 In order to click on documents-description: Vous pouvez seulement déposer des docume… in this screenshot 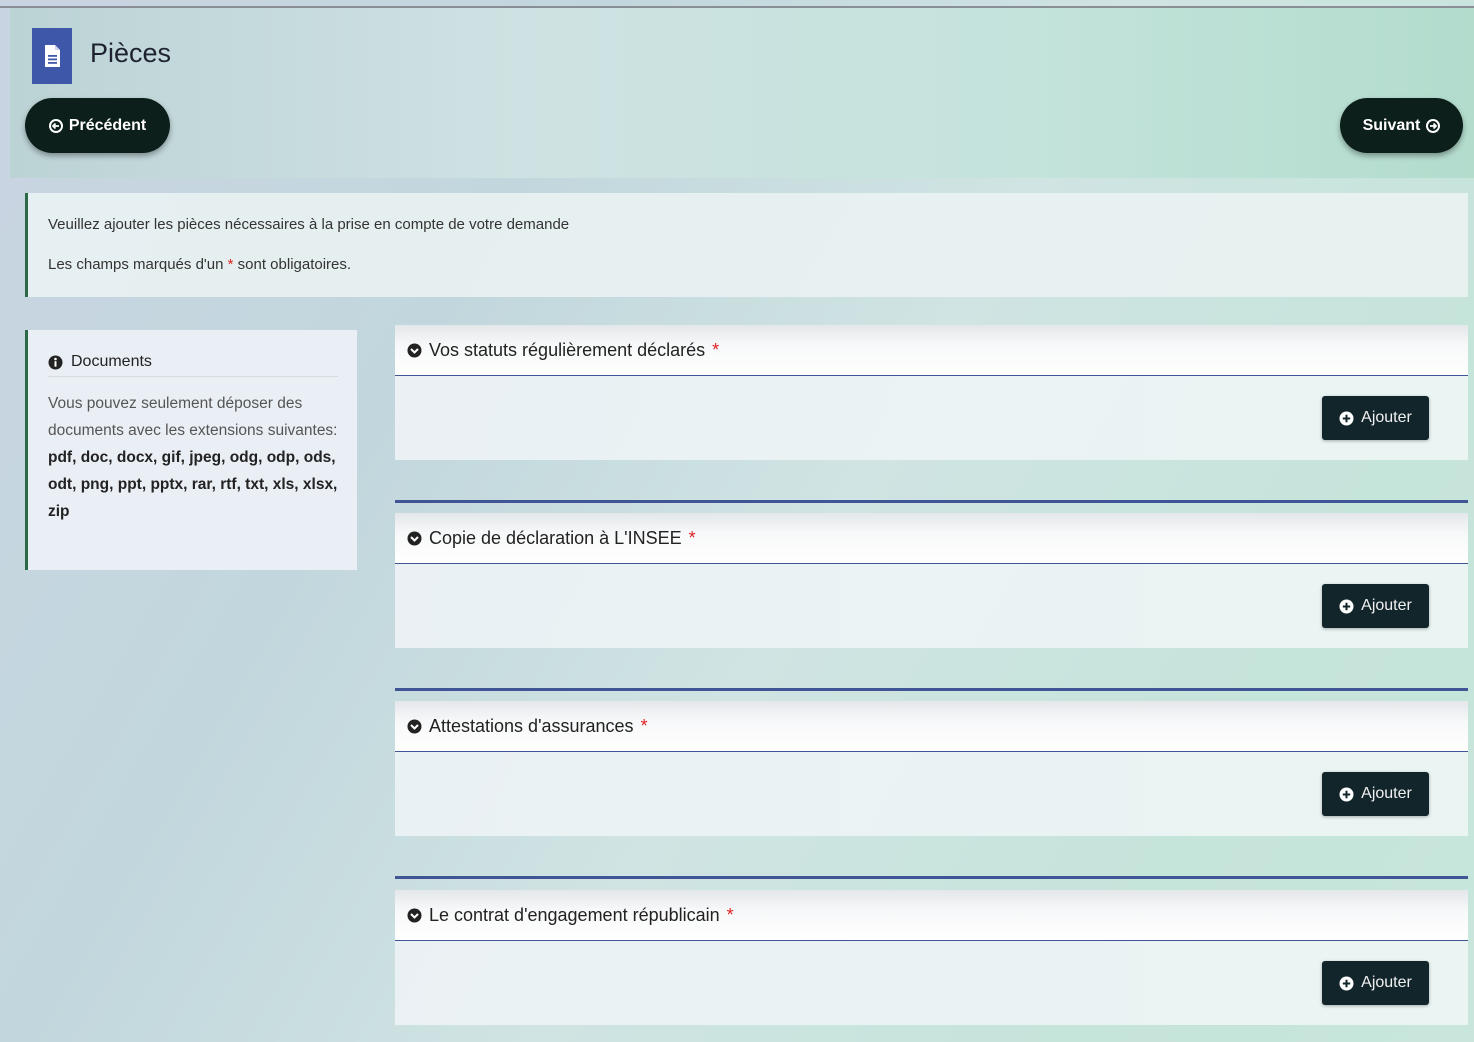, I will do `click(193, 417)`.